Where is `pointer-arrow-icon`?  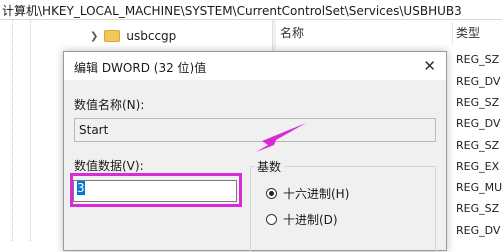
pointer-arrow-icon is located at coordinates (281, 137).